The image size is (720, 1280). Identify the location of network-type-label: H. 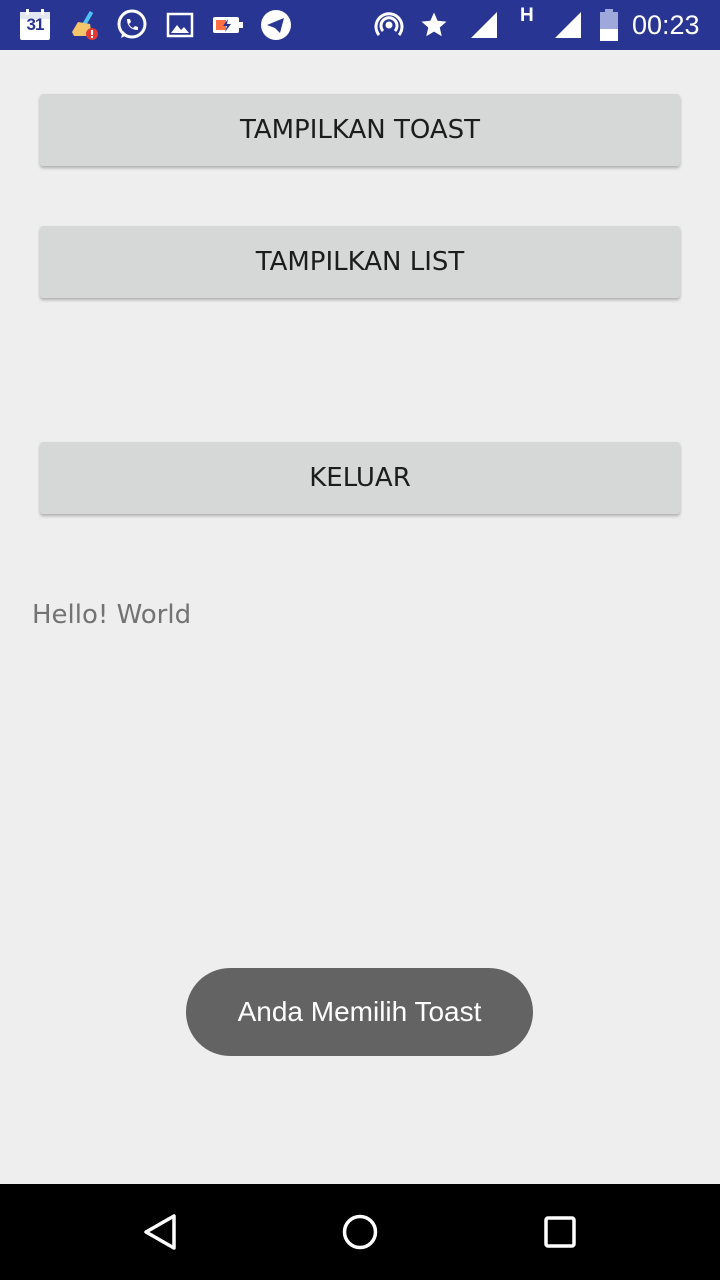
(527, 15).